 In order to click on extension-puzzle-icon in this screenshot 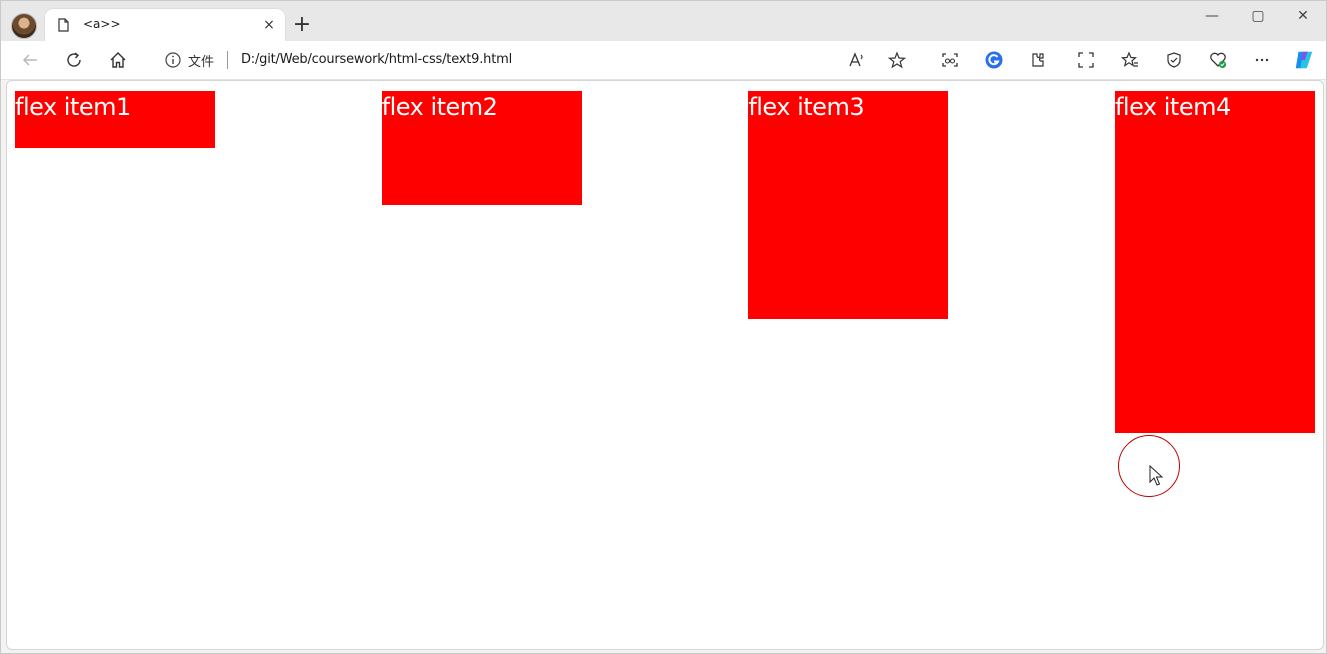, I will do `click(1038, 60)`.